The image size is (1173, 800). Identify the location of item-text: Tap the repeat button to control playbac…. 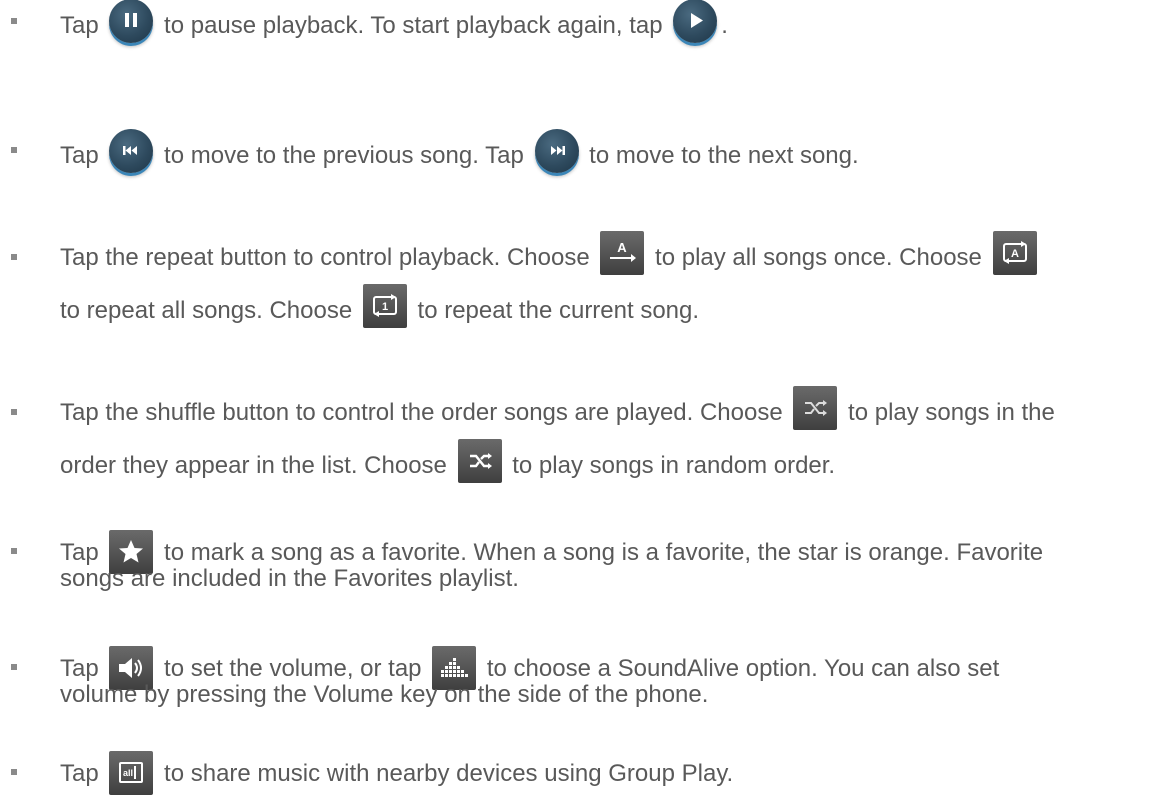
(325, 257).